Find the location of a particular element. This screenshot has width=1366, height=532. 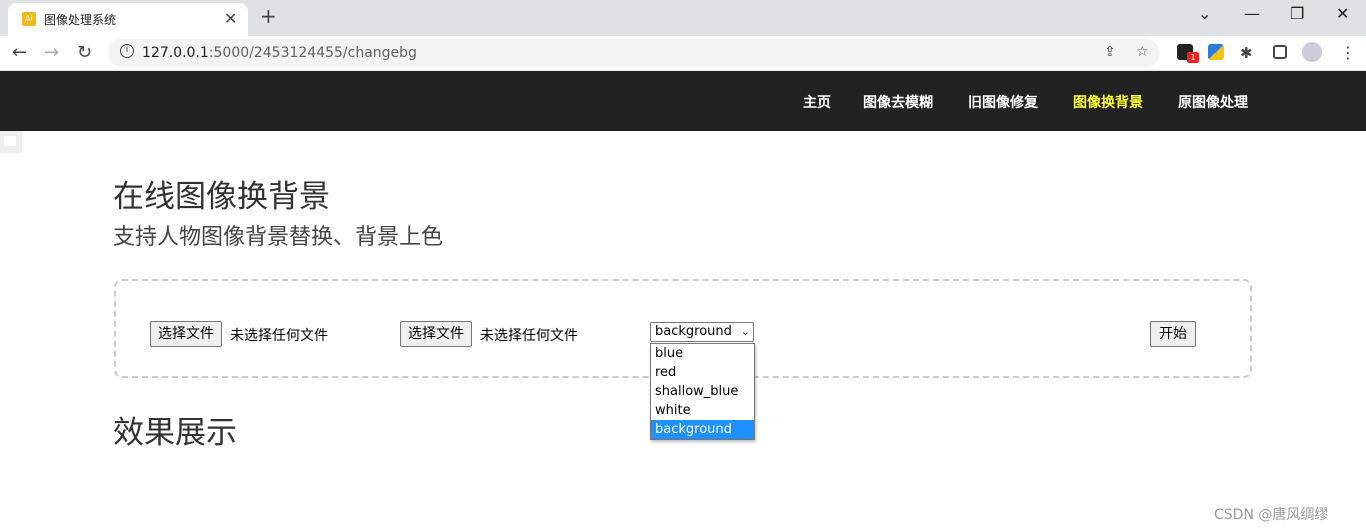

new-tab-icon: + is located at coordinates (268, 16).